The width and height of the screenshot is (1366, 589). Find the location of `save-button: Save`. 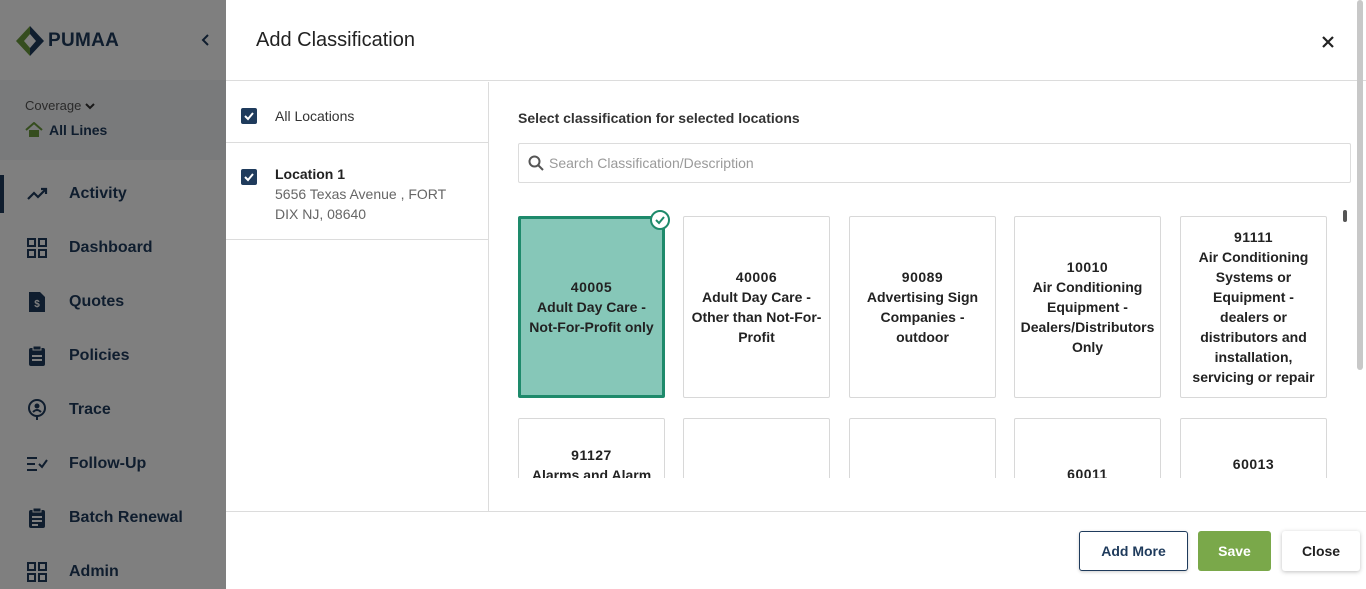

save-button: Save is located at coordinates (1234, 551).